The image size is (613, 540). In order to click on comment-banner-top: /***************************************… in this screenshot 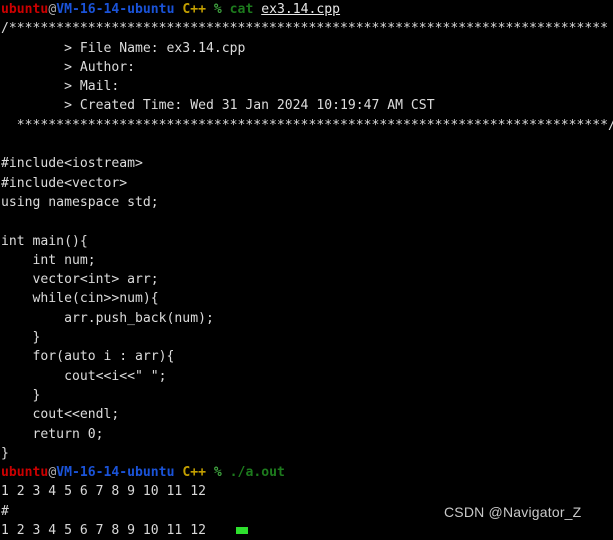, I will do `click(304, 29)`.